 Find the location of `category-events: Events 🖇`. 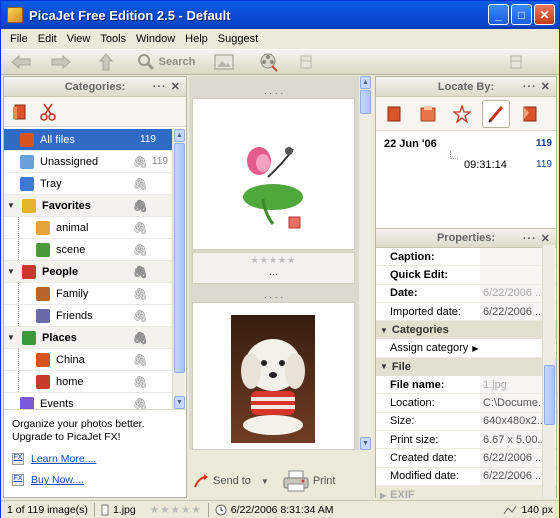

category-events: Events 🖇 is located at coordinates (88, 401).